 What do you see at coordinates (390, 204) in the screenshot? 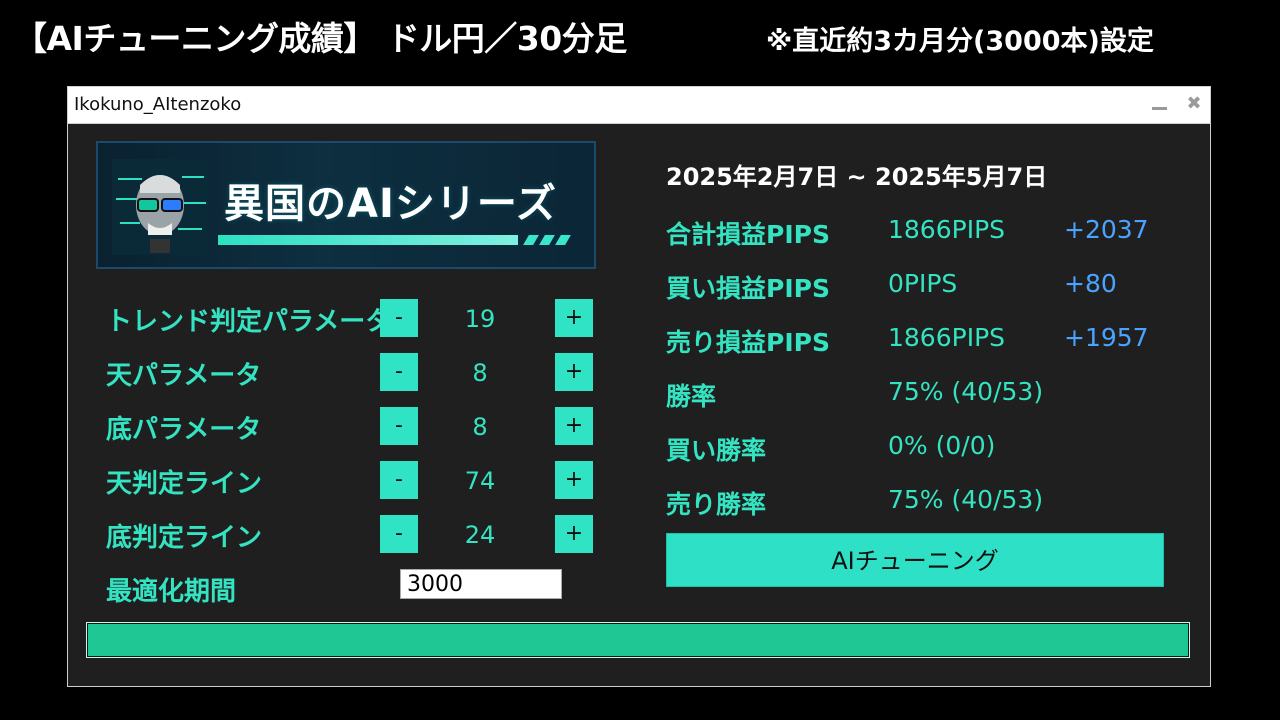
I see `banner-title: 異国のAIシリーズ` at bounding box center [390, 204].